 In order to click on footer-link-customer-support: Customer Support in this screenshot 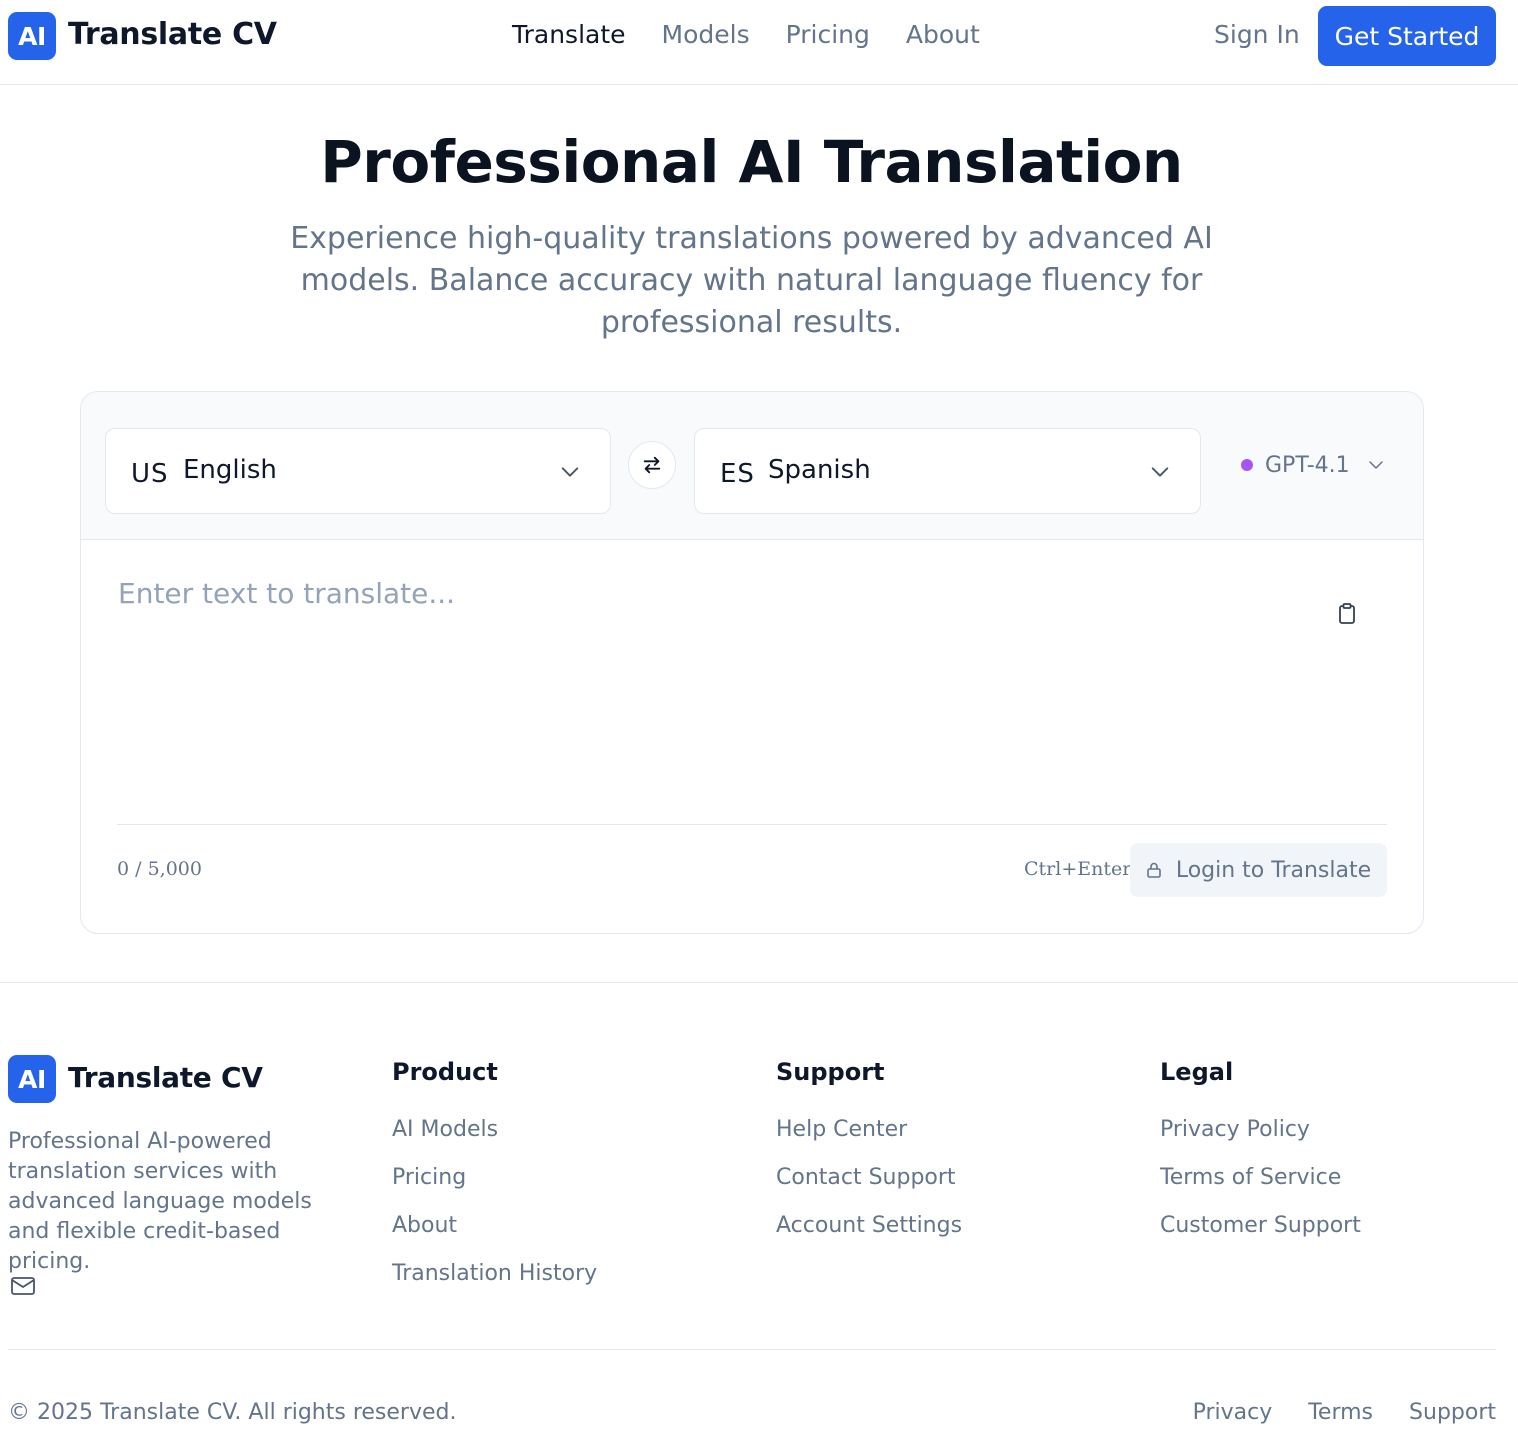, I will do `click(1260, 1226)`.